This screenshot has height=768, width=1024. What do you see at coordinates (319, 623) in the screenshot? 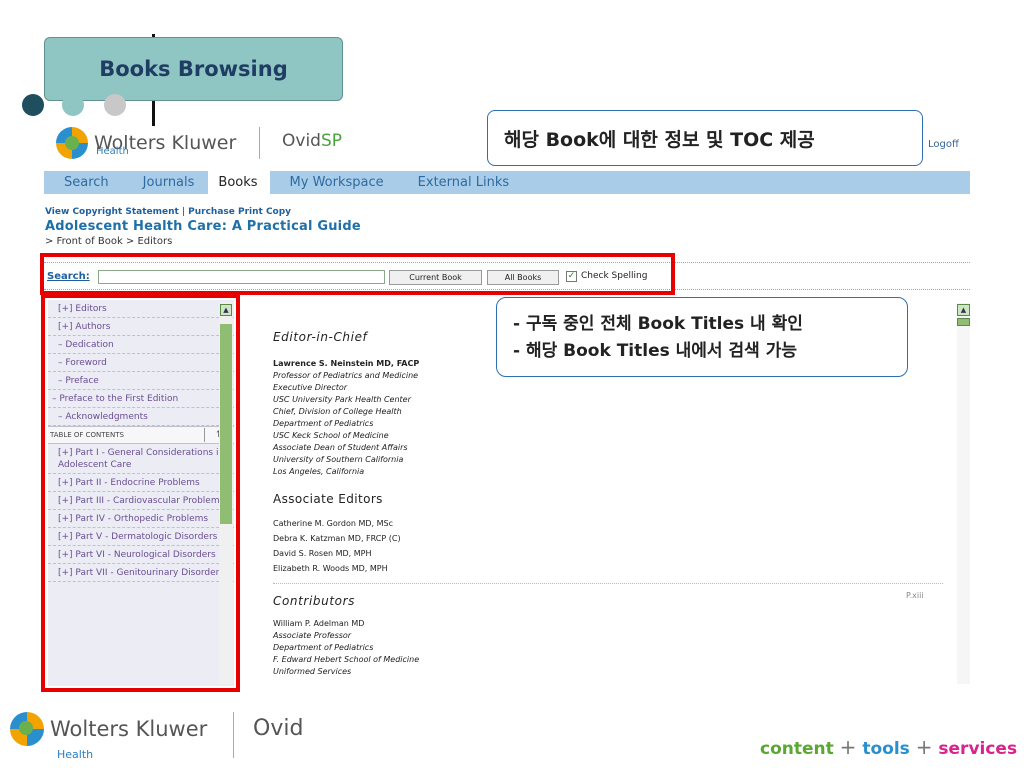
I see `contributor-name: William P. Adelman MD` at bounding box center [319, 623].